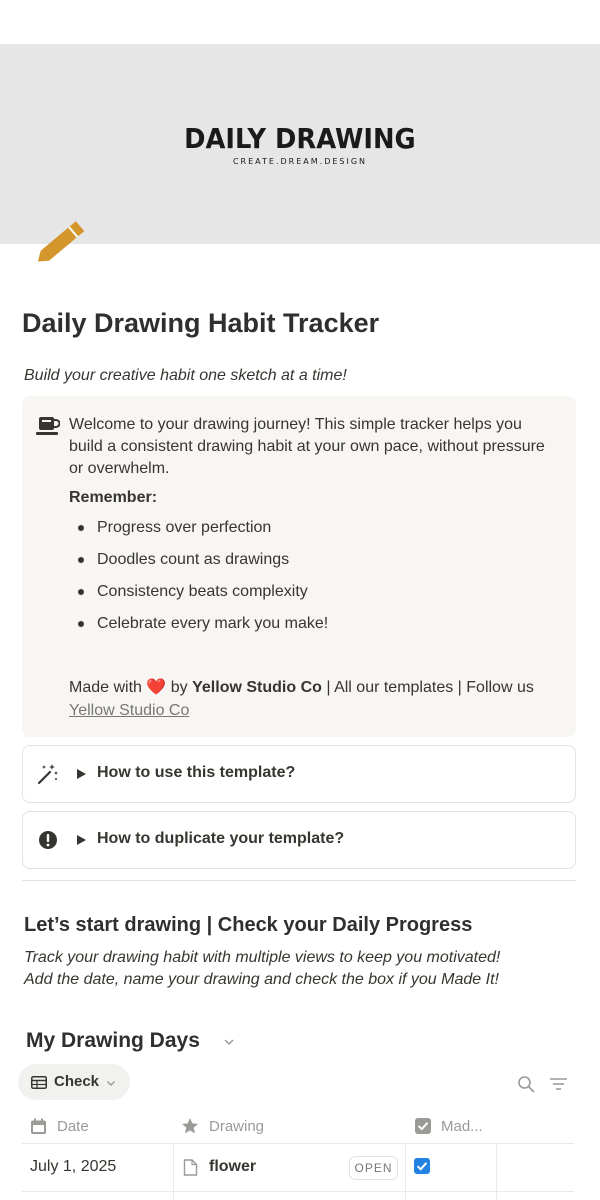 This screenshot has height=1200, width=600. Describe the element at coordinates (38, 1126) in the screenshot. I see `calendar-icon` at that location.